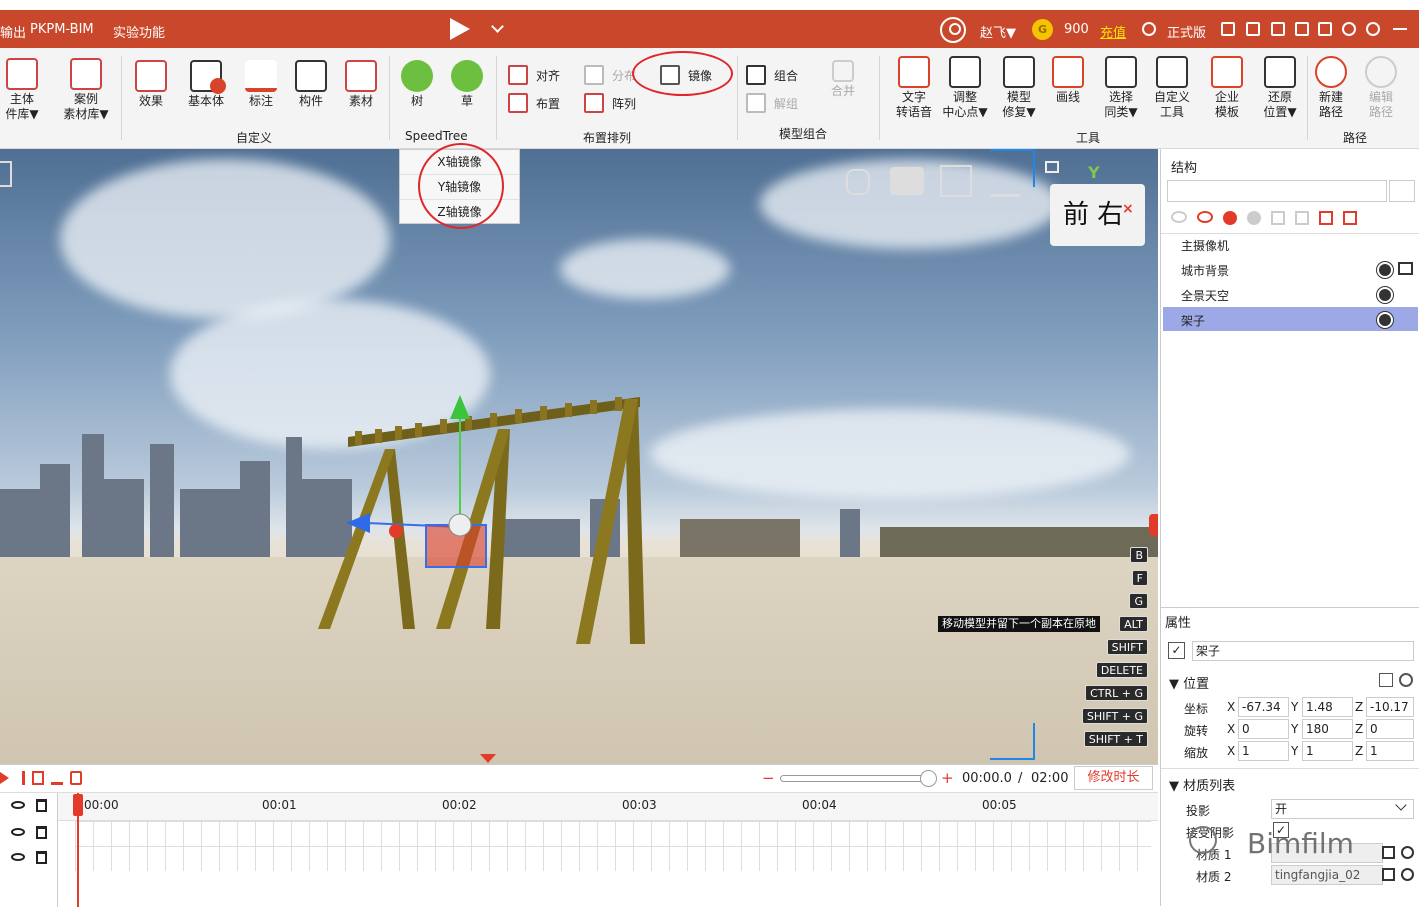 This screenshot has width=1419, height=907. Describe the element at coordinates (1327, 729) in the screenshot. I see `rotation-y-field: 180` at that location.